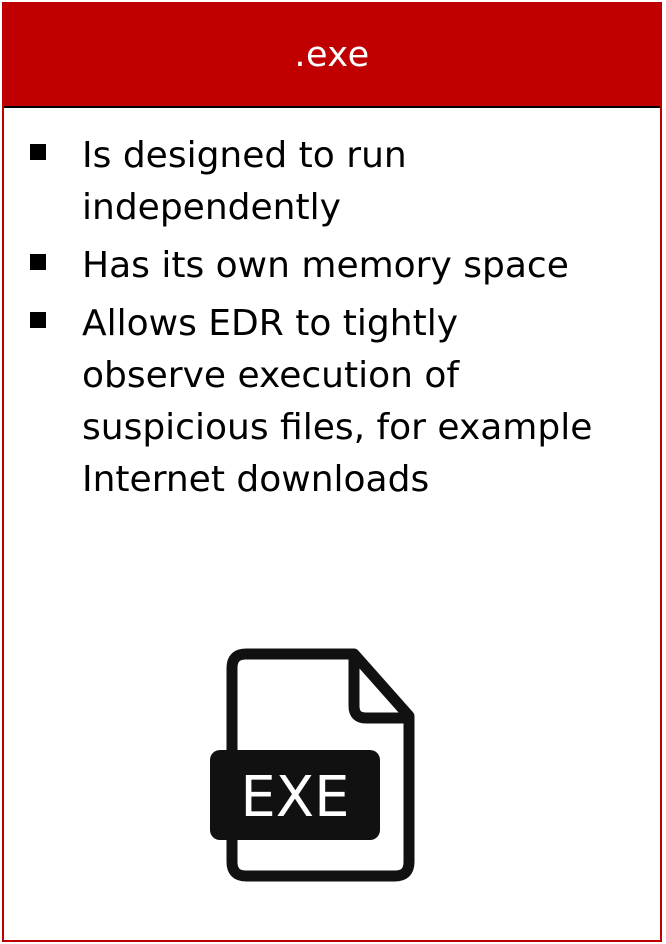 The width and height of the screenshot is (666, 944). I want to click on list-item-line: independently, so click(211, 207).